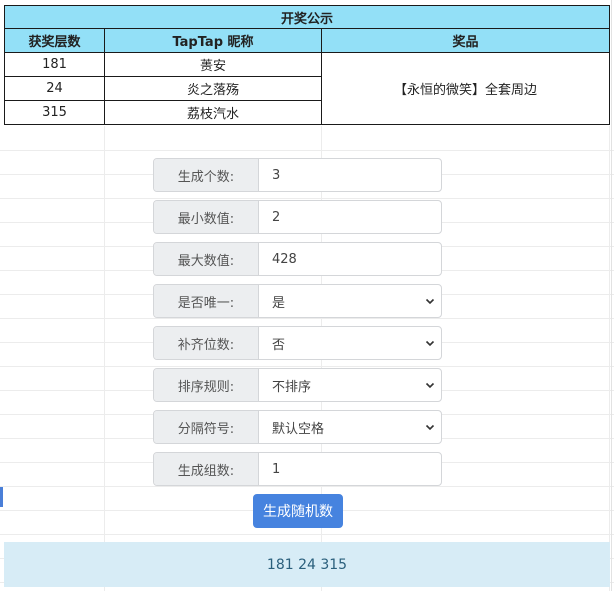  I want to click on result-text: 181 24 315, so click(307, 564).